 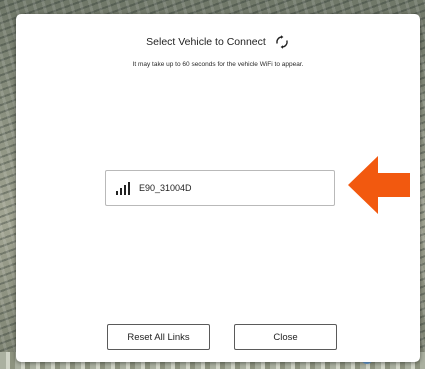 What do you see at coordinates (165, 188) in the screenshot?
I see `network-name: E90_31004D` at bounding box center [165, 188].